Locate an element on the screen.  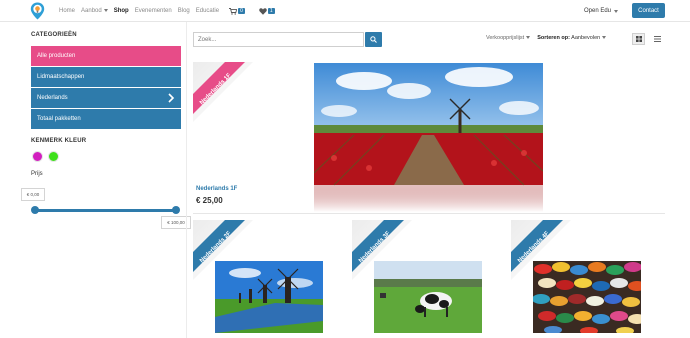
list-icon is located at coordinates (657, 39).